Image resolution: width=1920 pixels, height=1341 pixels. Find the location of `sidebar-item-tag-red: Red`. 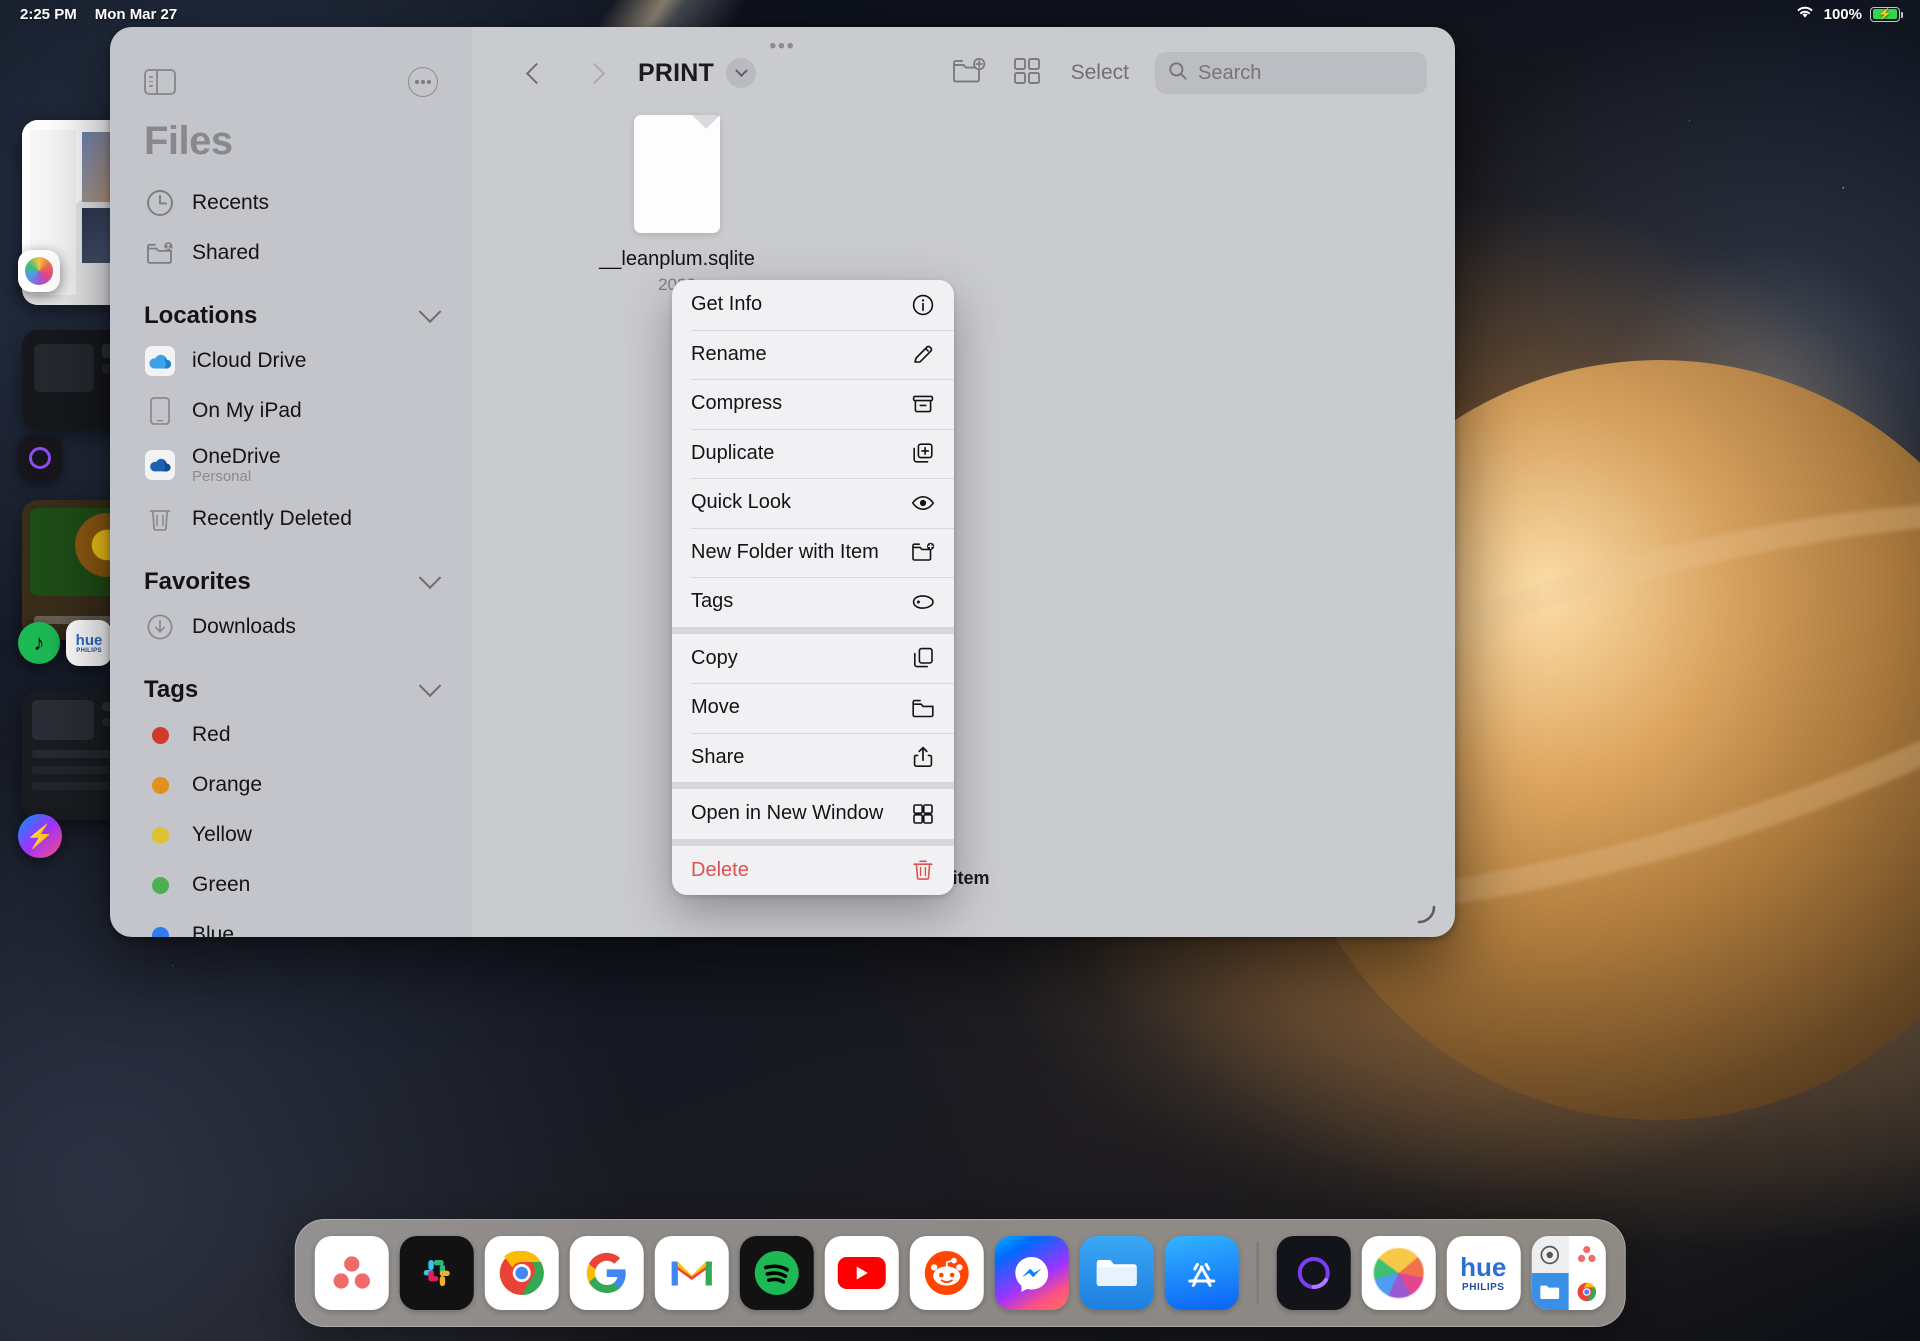

sidebar-item-tag-red: Red is located at coordinates (291, 735).